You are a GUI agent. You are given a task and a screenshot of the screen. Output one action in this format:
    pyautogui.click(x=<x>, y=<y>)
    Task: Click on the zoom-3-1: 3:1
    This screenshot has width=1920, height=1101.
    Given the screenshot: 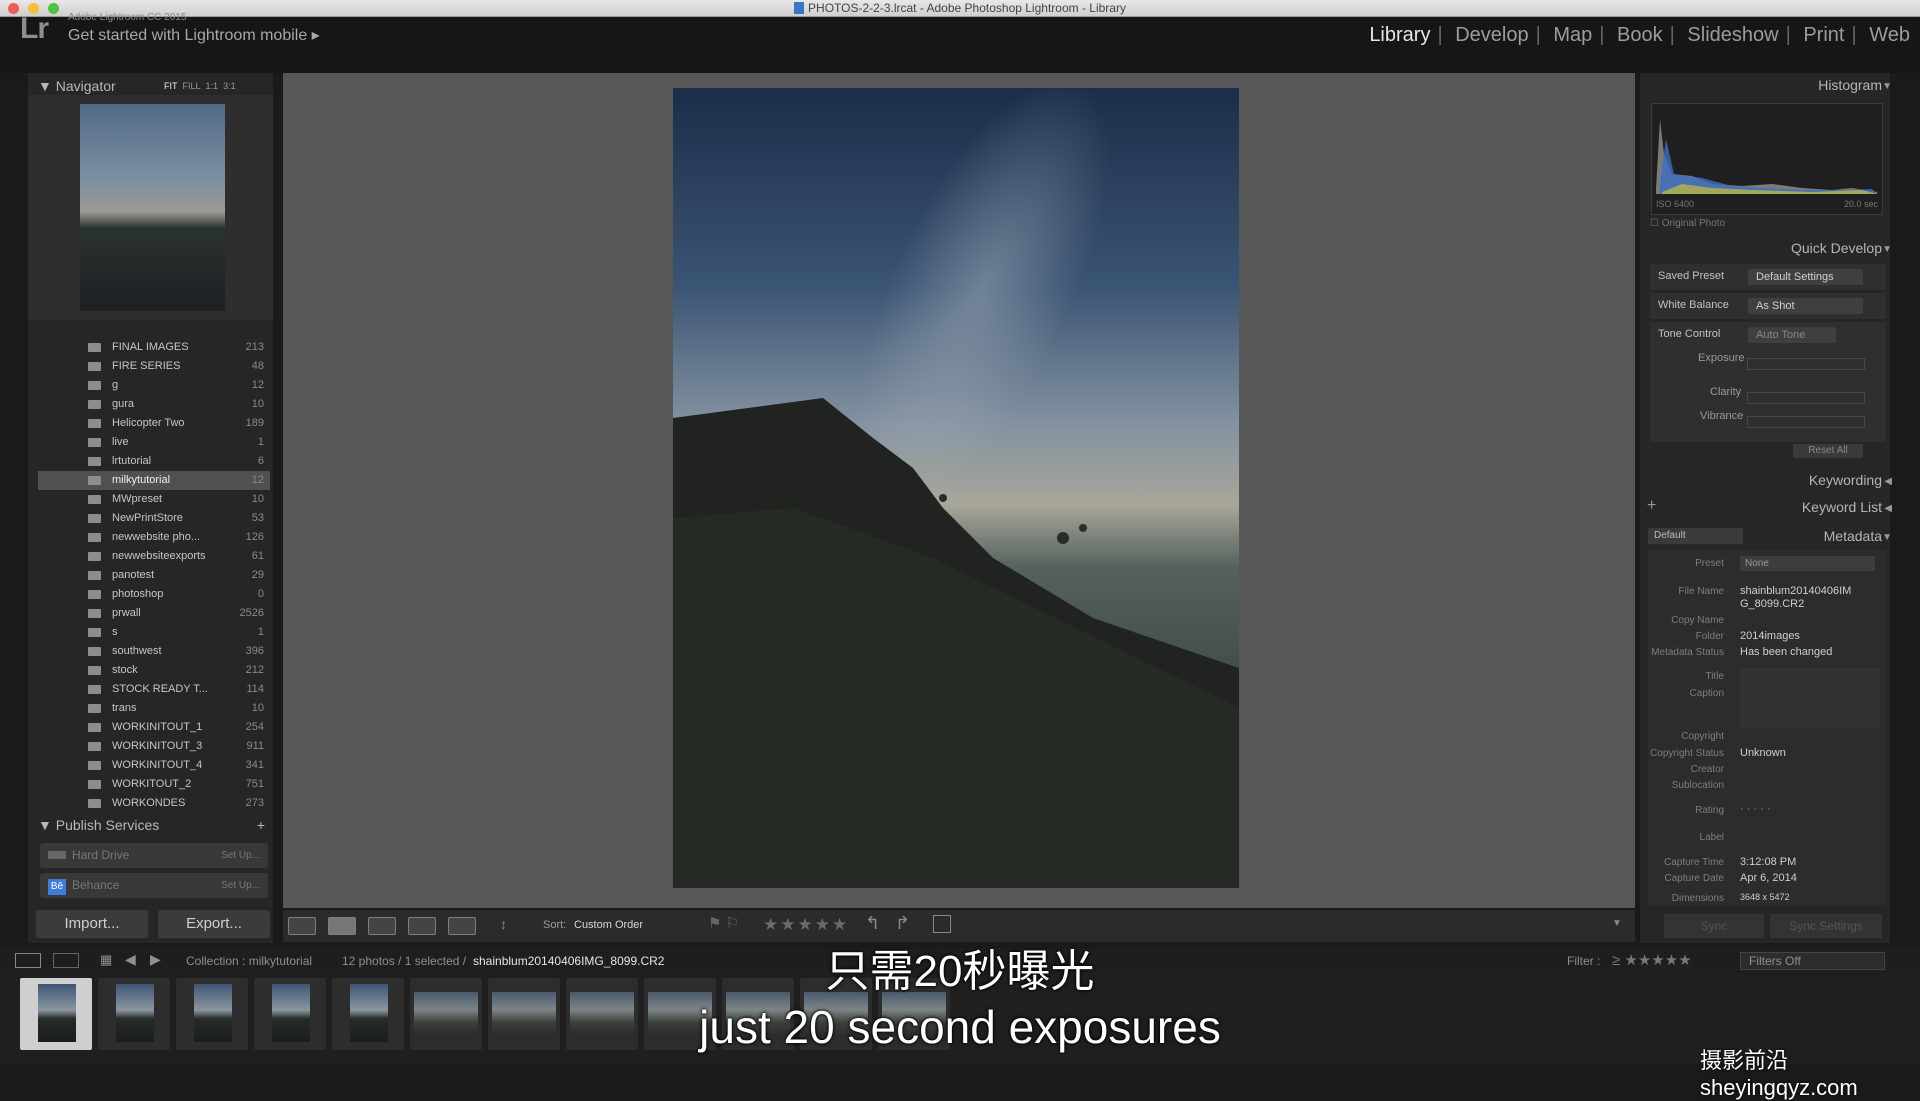 What is the action you would take?
    pyautogui.click(x=229, y=86)
    